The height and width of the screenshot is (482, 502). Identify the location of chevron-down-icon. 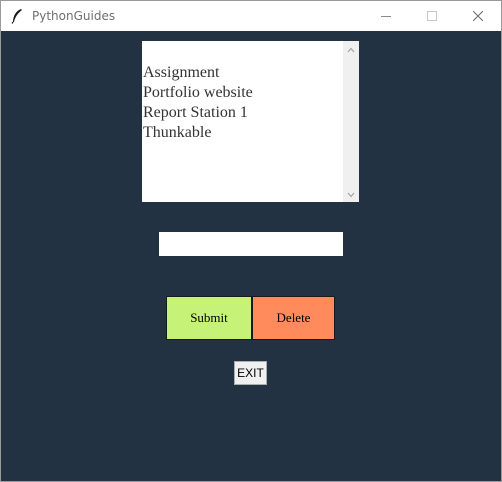
(351, 194).